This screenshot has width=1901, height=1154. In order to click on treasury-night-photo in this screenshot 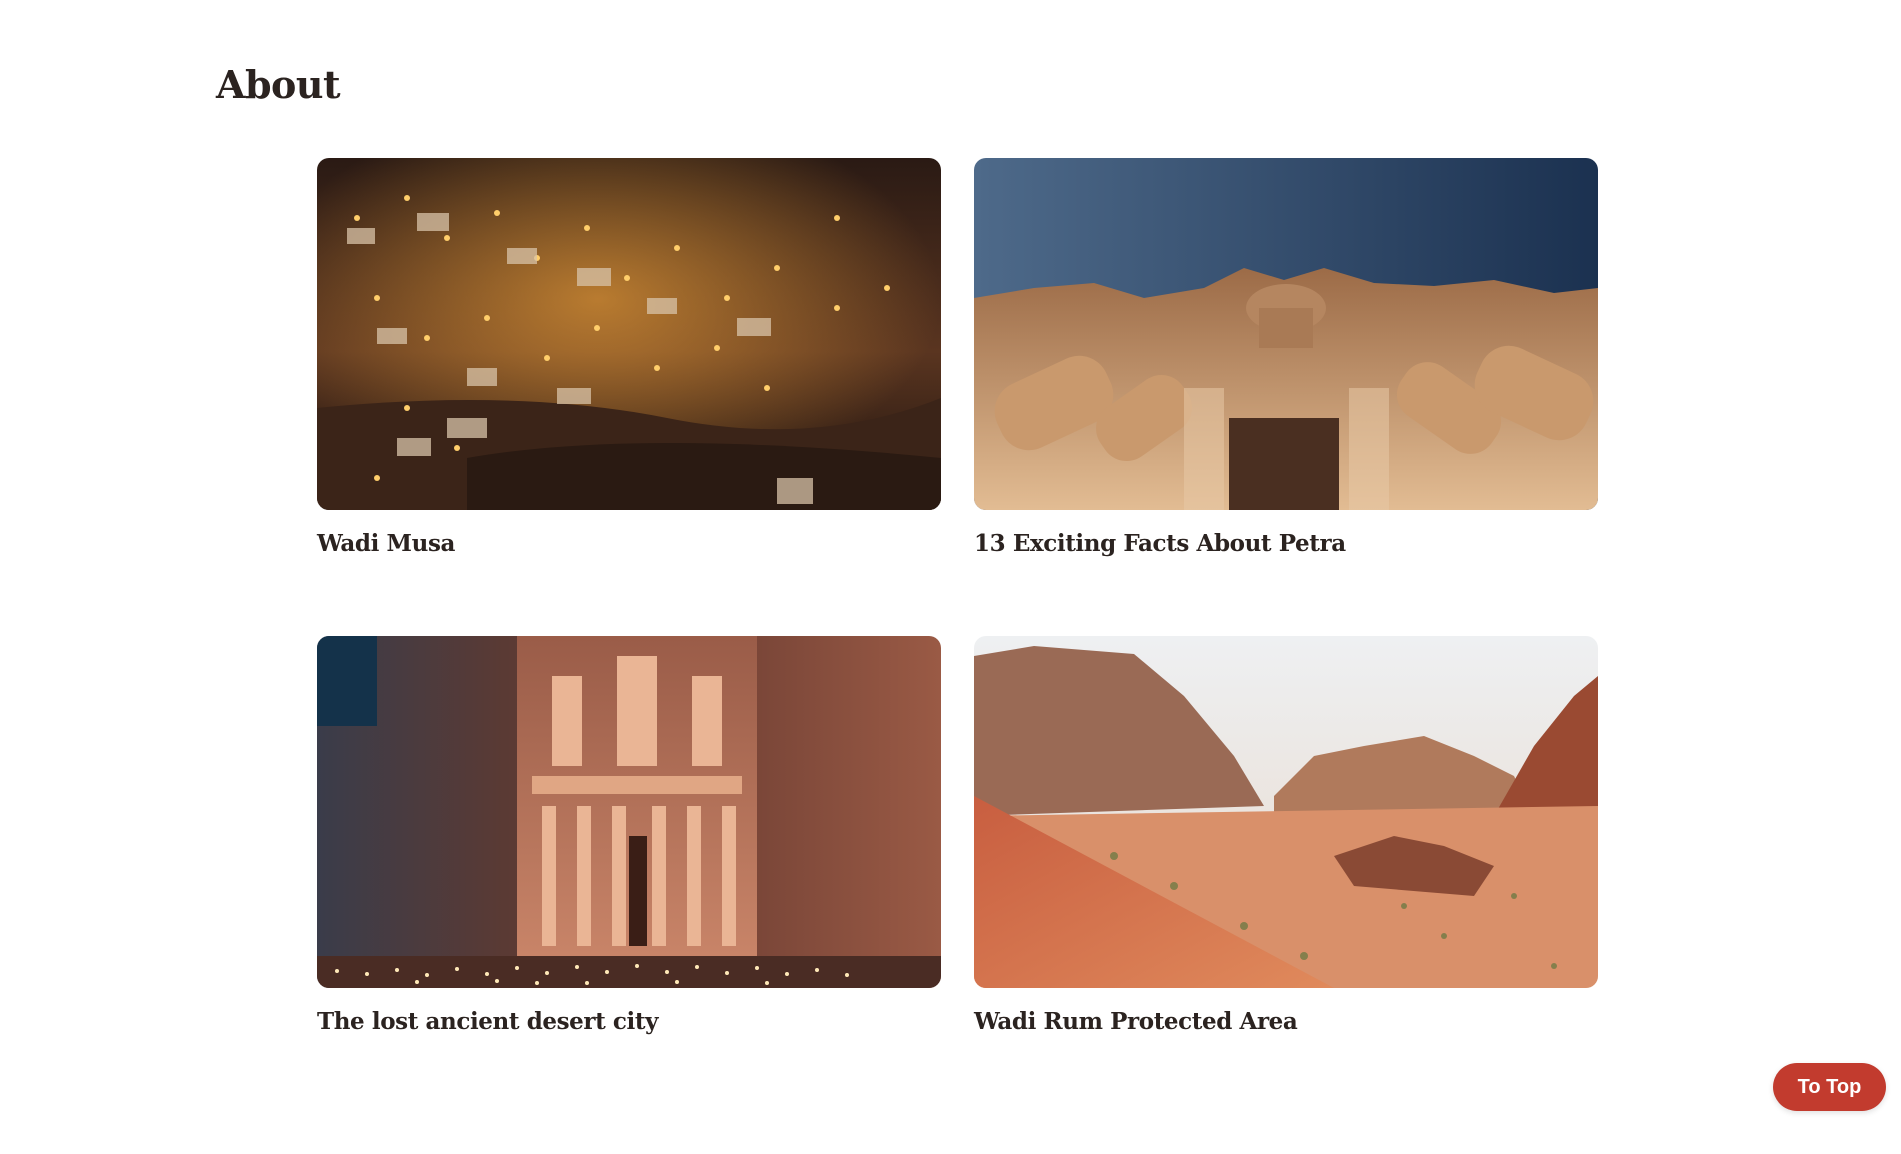, I will do `click(629, 812)`.